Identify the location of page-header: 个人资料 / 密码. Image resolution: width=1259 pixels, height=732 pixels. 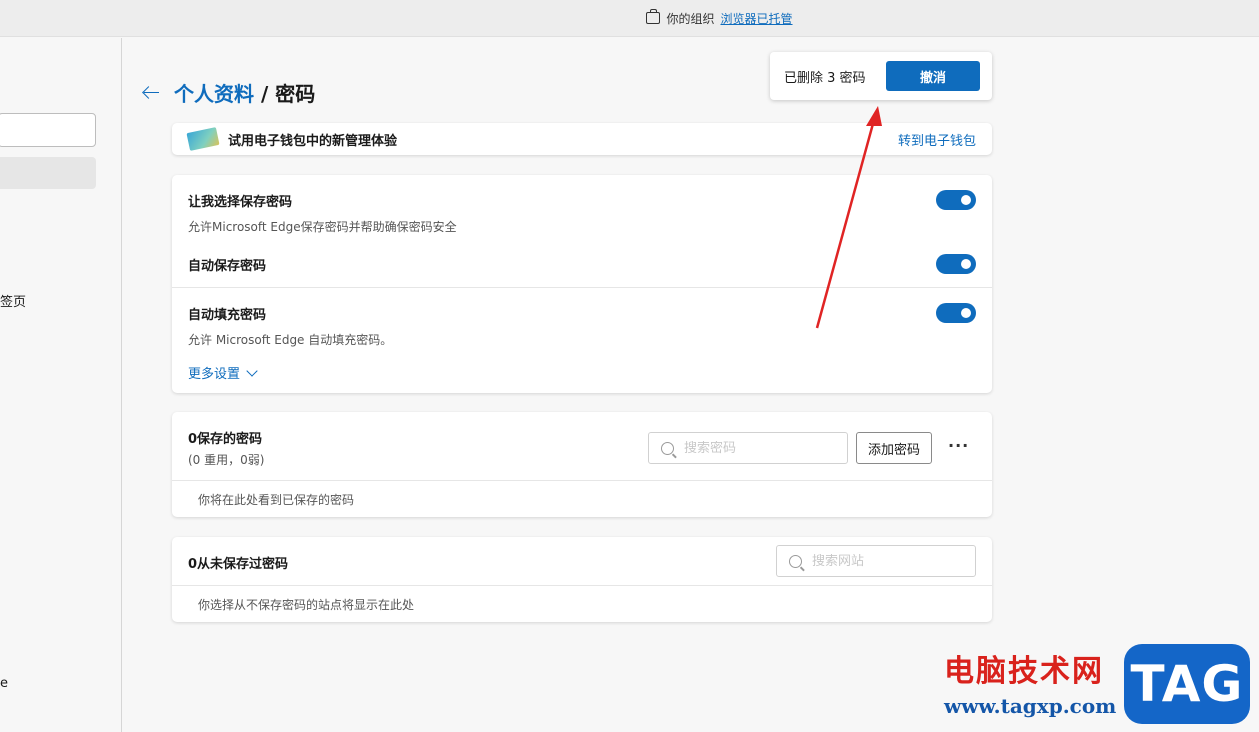
(228, 92).